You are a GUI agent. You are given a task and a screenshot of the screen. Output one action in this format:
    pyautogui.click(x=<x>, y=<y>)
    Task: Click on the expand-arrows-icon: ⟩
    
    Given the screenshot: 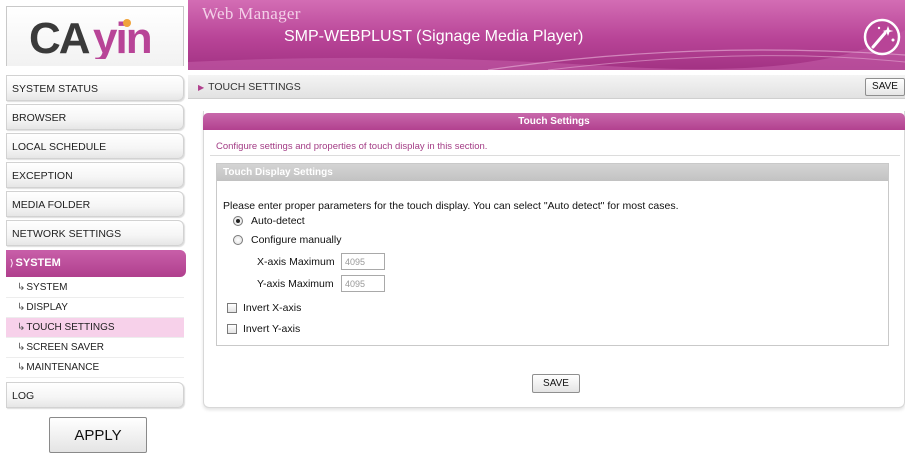 What is the action you would take?
    pyautogui.click(x=12, y=263)
    